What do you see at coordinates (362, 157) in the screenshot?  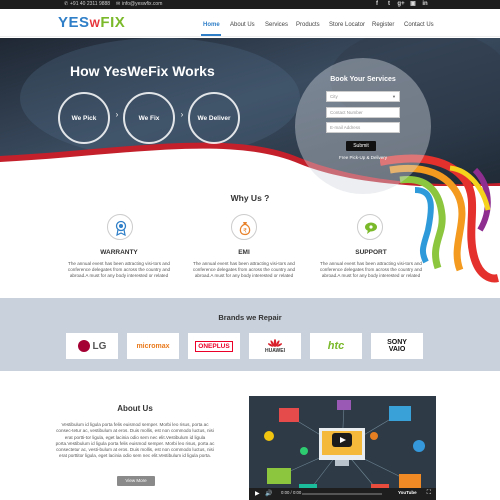 I see `booking-note: Free Pick-Up & Delivery` at bounding box center [362, 157].